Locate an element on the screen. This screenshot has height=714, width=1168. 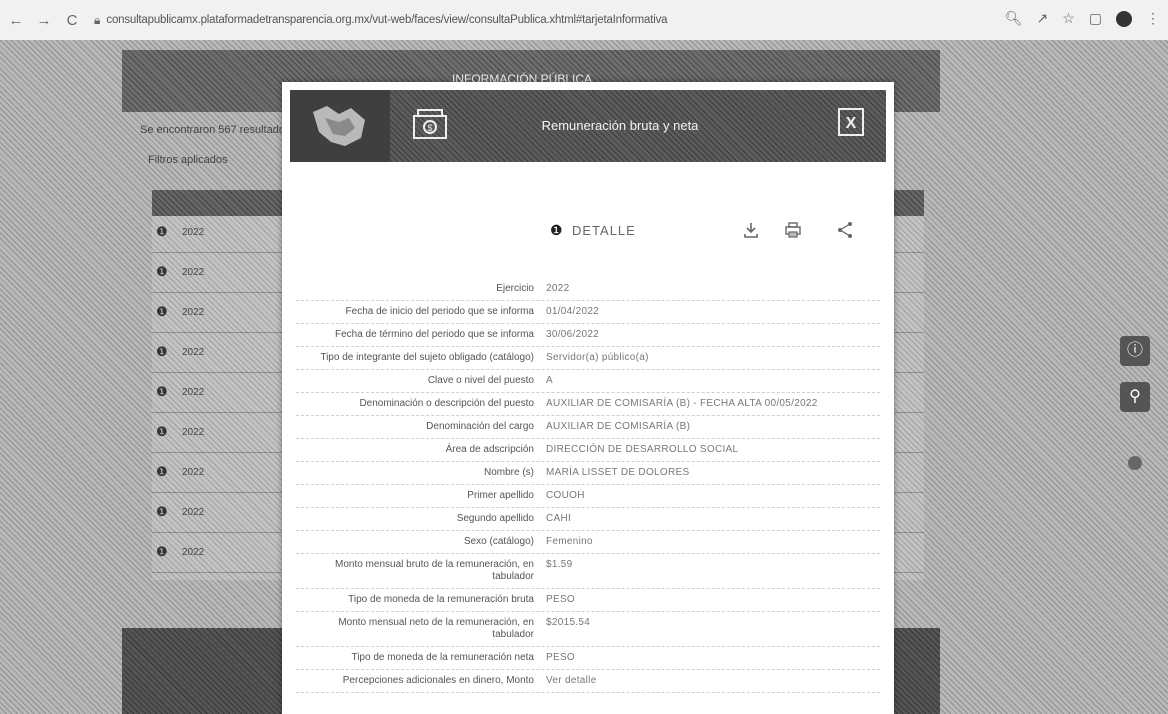
field-value: DIRECCIÓN DE DESARROLLO SOCIAL is located at coordinates (642, 449).